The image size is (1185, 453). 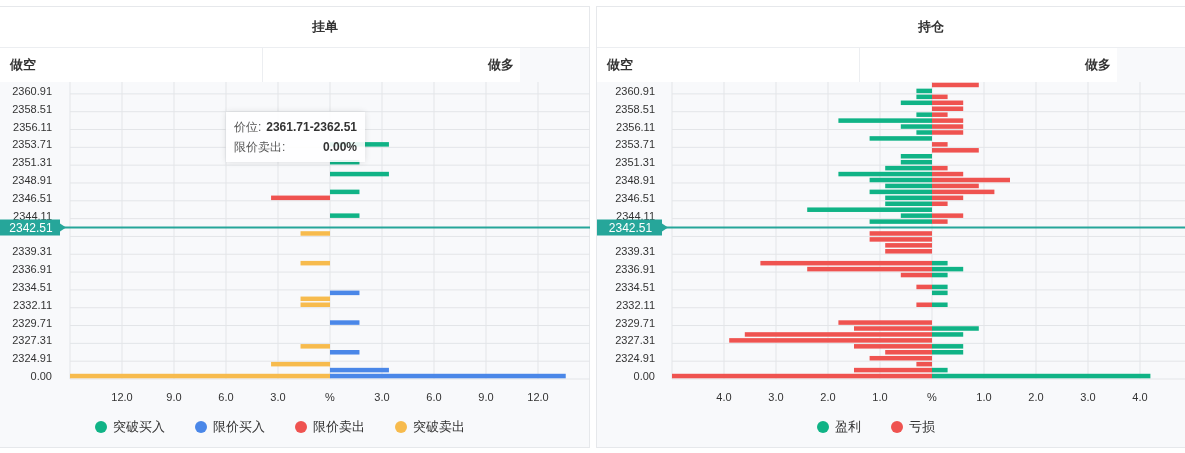 What do you see at coordinates (338, 427) in the screenshot?
I see `legend-label: 限价卖出` at bounding box center [338, 427].